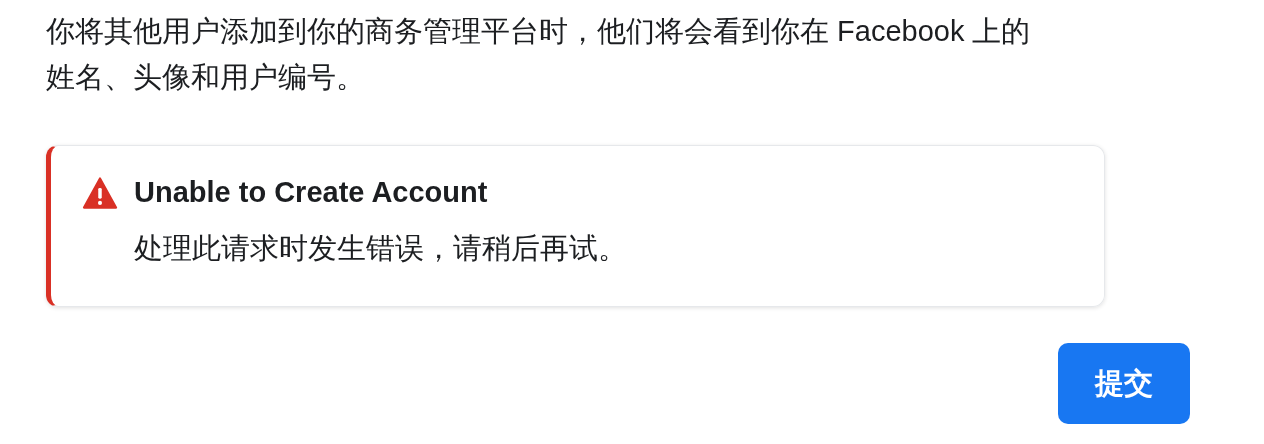 Image resolution: width=1264 pixels, height=444 pixels. Describe the element at coordinates (311, 192) in the screenshot. I see `alert-title: Unable to Create Account` at that location.